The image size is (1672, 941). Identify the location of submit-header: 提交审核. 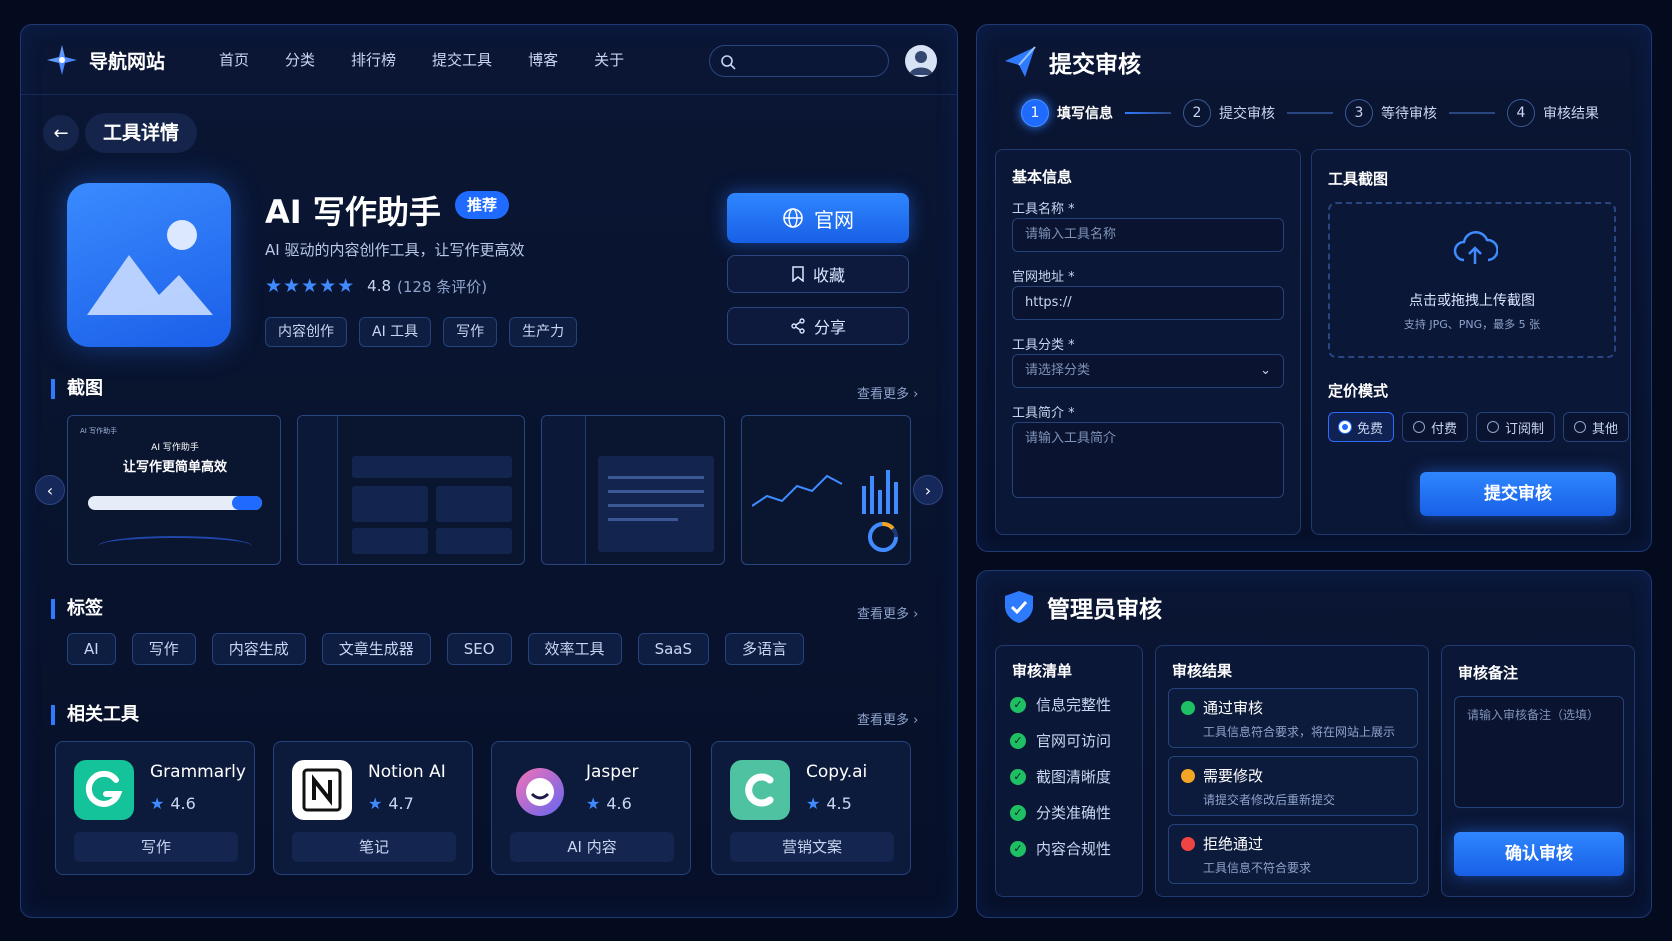
(1072, 62).